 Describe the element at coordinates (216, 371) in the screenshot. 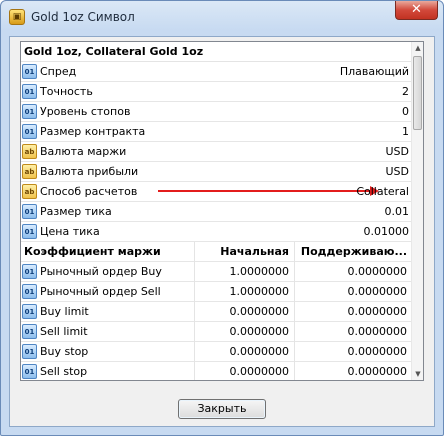

I see `margin-row: 01 Sell stop 0.0000000 0.0000000` at that location.